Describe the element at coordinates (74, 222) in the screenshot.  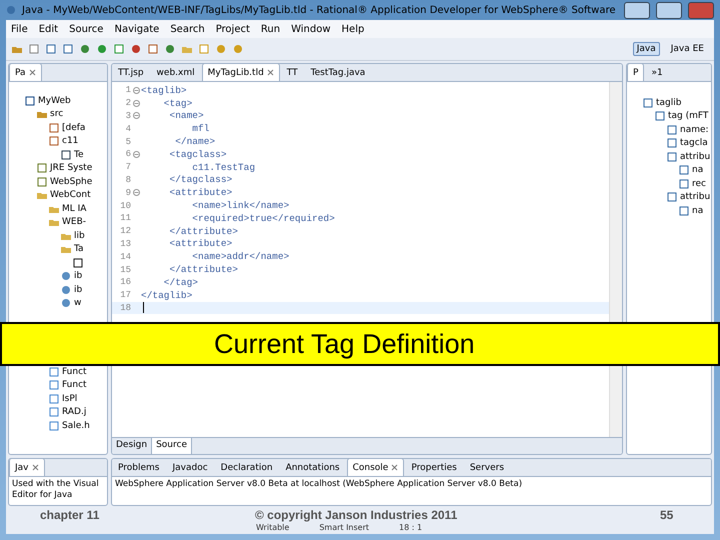
I see `tree-item: WEB-` at that location.